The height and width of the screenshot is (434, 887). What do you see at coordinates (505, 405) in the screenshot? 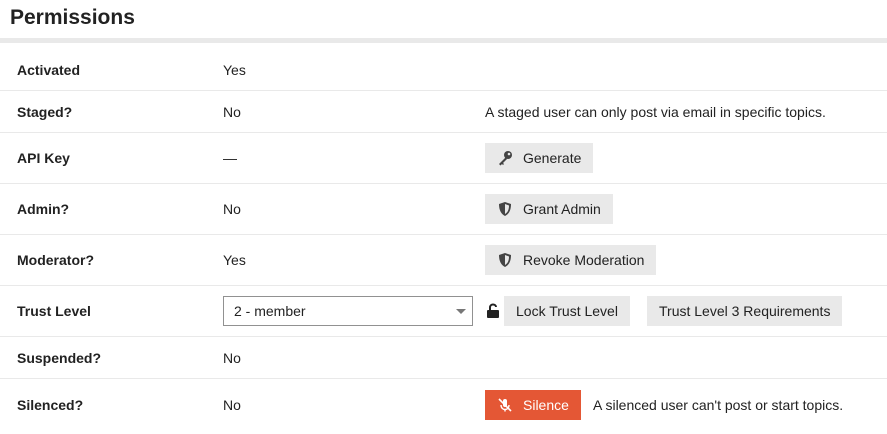
I see `microphone-slash-icon` at bounding box center [505, 405].